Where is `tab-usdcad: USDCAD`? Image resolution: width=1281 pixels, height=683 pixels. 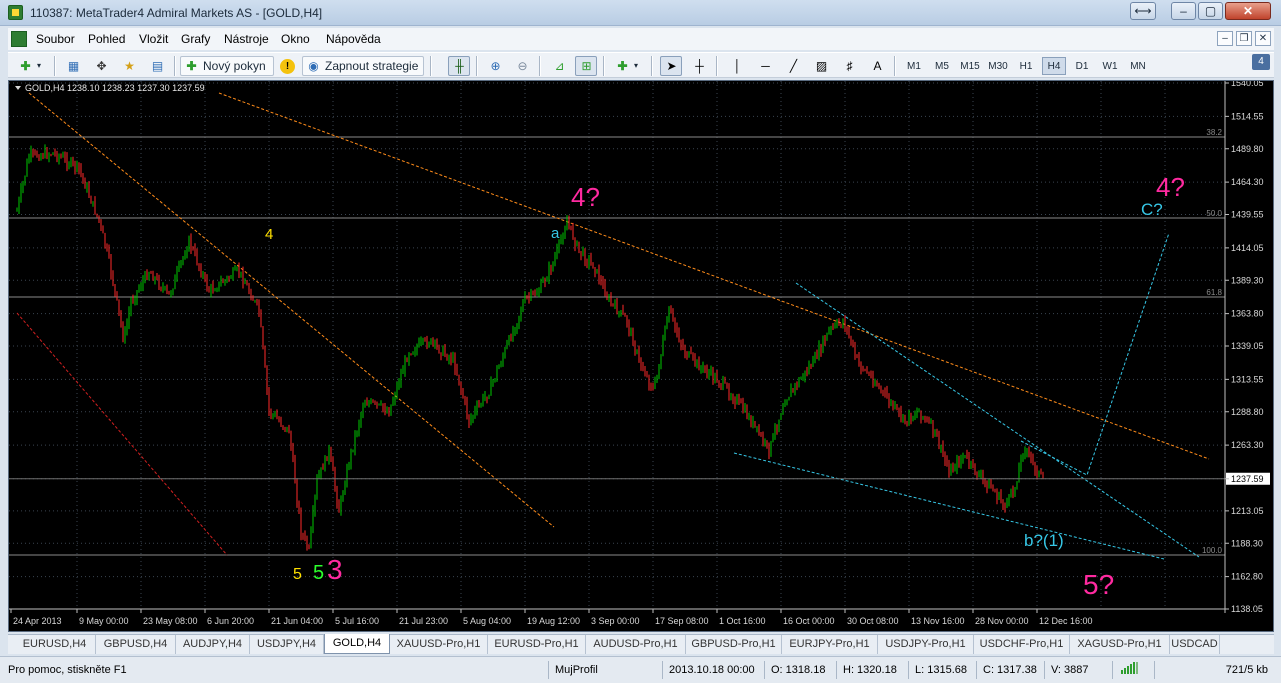 tab-usdcad: USDCAD is located at coordinates (1195, 644).